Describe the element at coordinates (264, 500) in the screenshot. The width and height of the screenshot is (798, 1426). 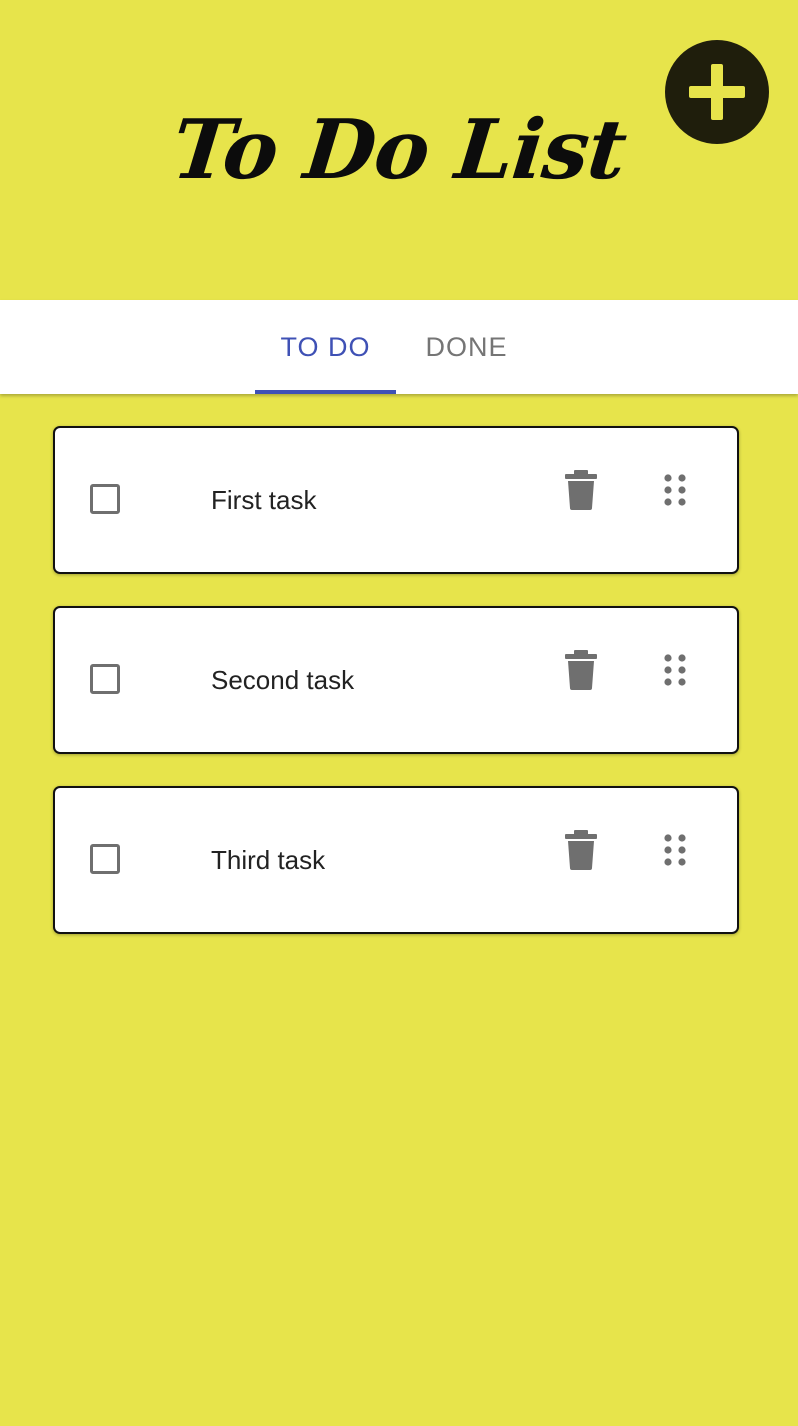
I see `task-label: First task` at that location.